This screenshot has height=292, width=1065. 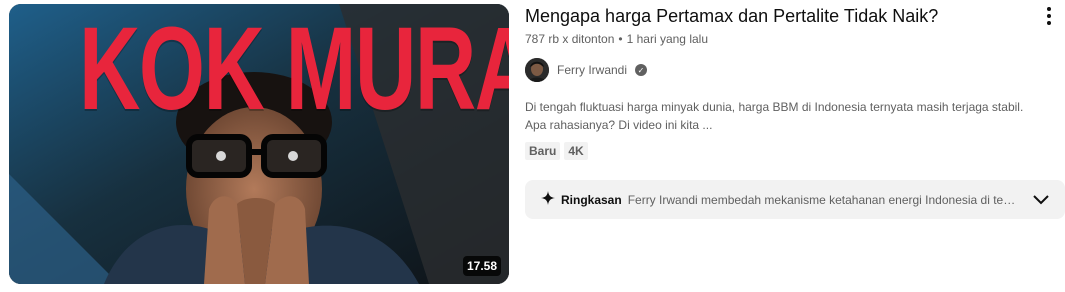 I want to click on avatar, so click(x=537, y=70).